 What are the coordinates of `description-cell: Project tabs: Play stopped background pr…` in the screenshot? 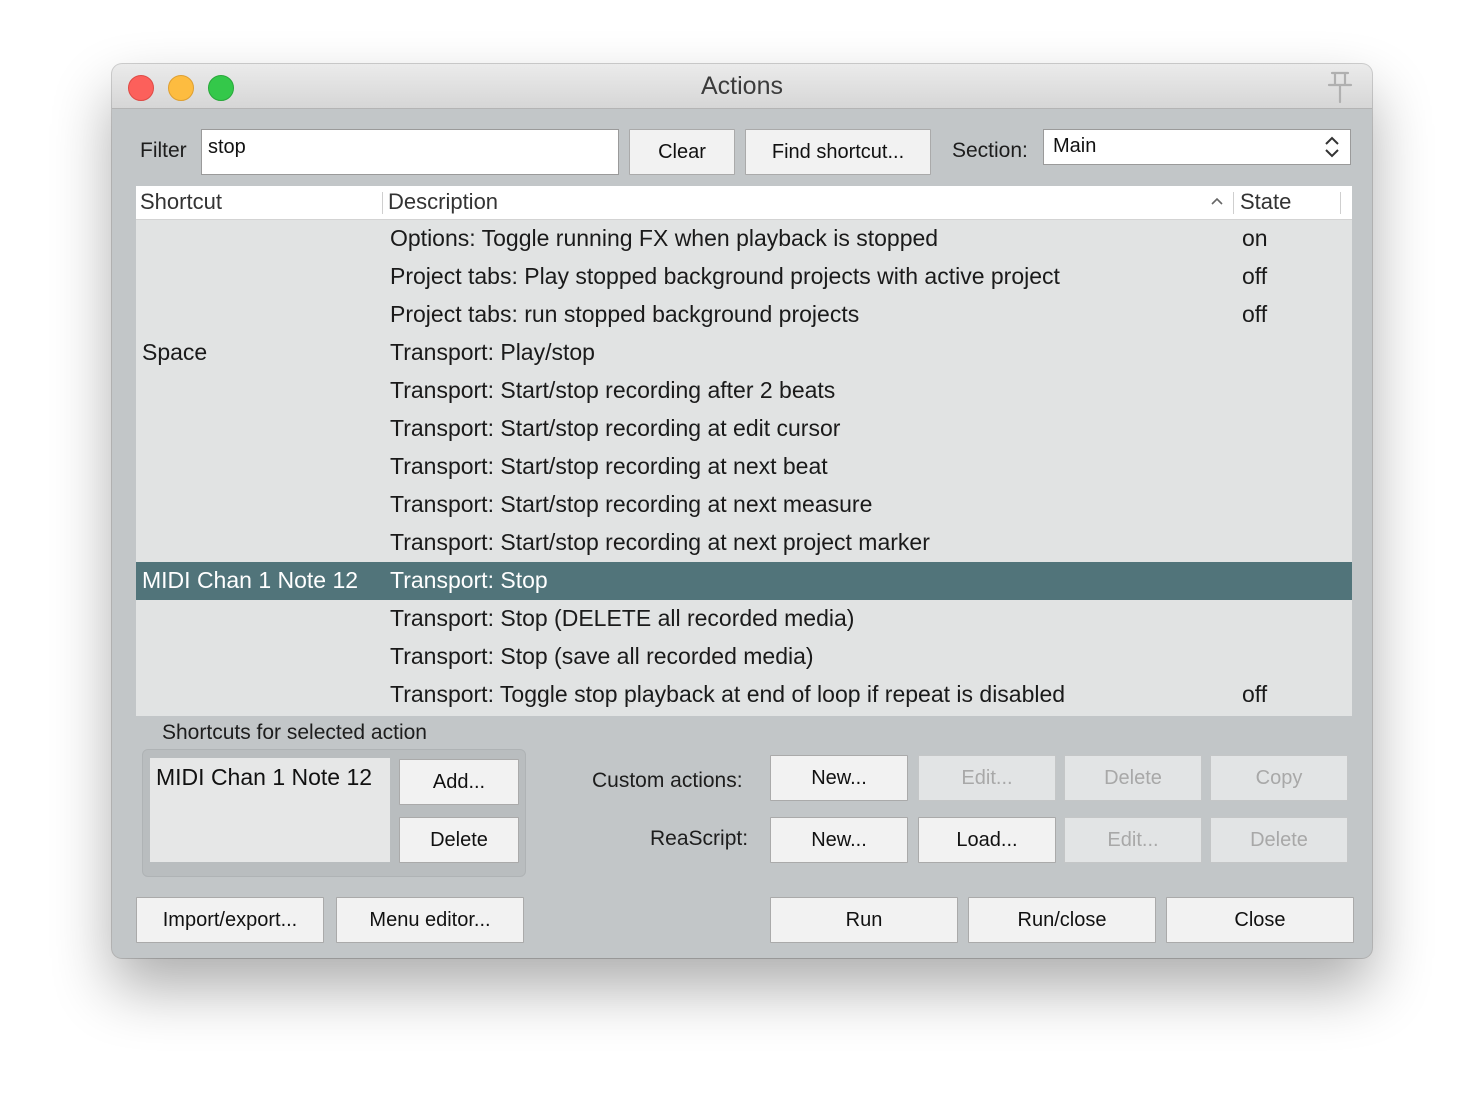 It's located at (725, 276).